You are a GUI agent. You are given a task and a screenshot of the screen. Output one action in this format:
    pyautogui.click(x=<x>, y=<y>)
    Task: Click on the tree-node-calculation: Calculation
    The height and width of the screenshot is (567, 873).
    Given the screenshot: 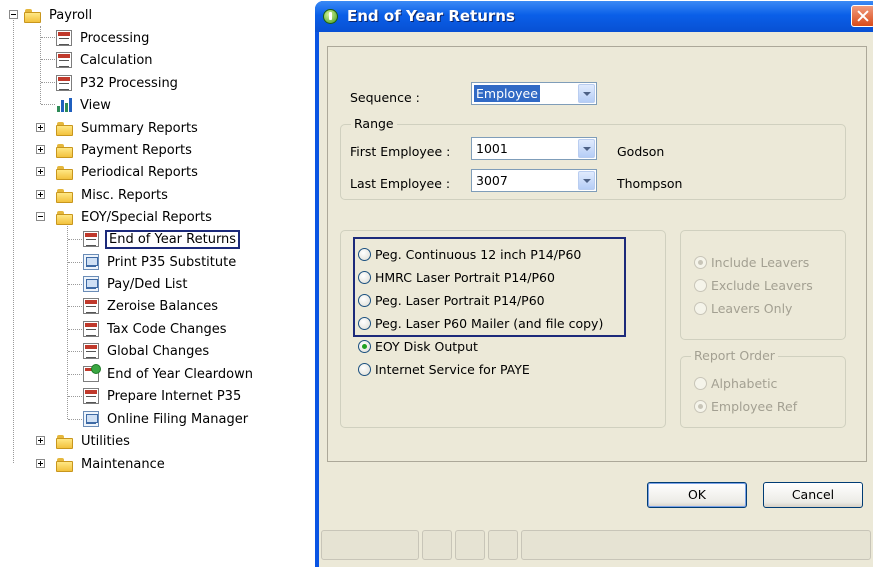 What is the action you would take?
    pyautogui.click(x=105, y=60)
    